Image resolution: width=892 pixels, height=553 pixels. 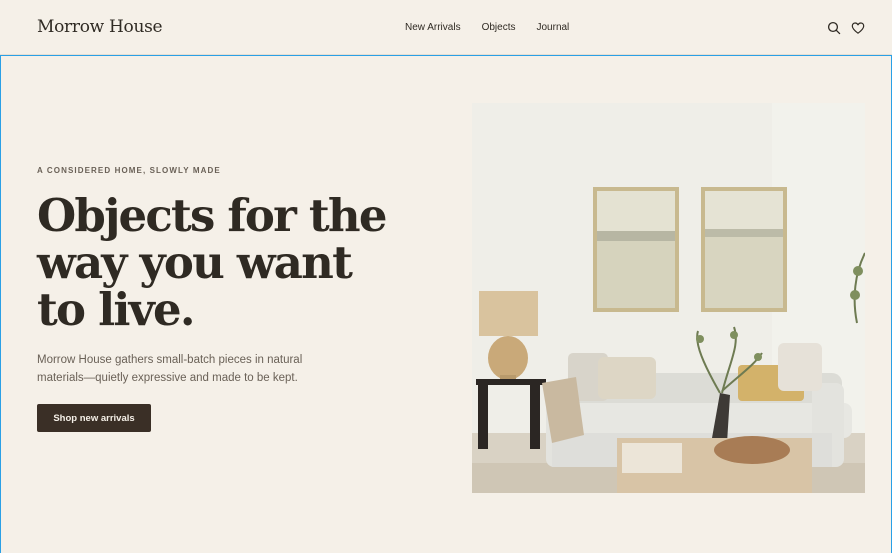 I want to click on nav-journal: Journal, so click(x=552, y=27).